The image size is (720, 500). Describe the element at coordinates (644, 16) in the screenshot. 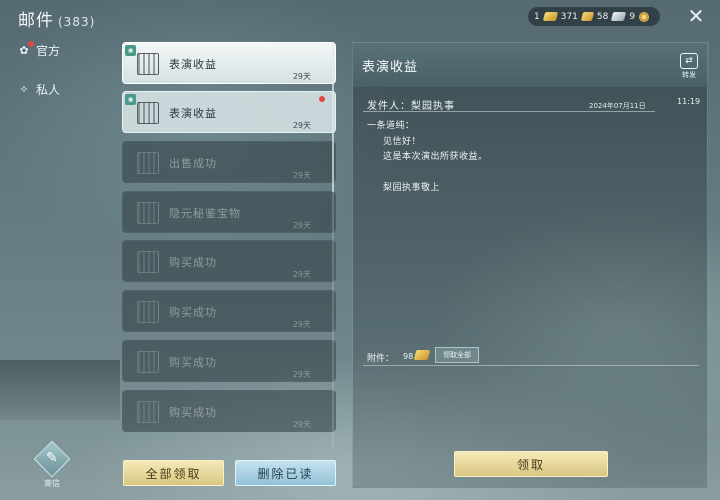

I see `coin-icon` at that location.